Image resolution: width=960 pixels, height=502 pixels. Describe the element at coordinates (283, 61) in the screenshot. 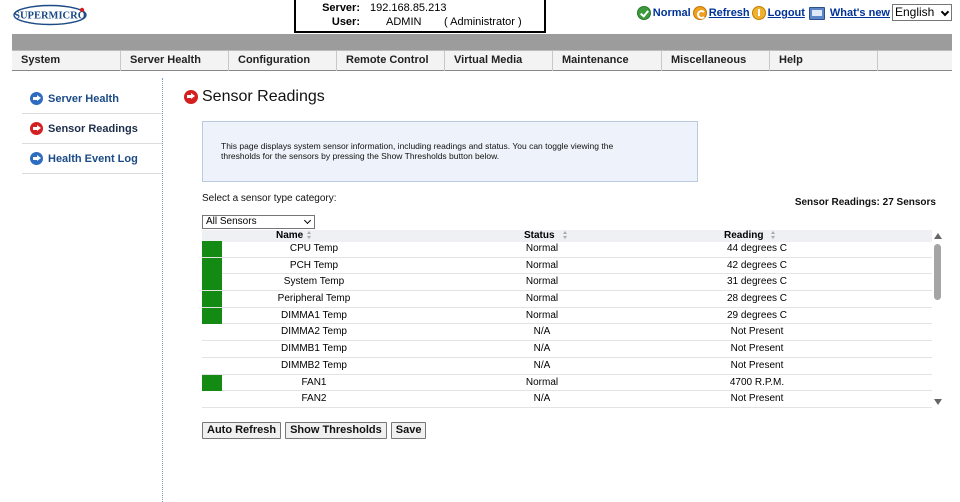

I see `menu-configuration: Configuration` at that location.